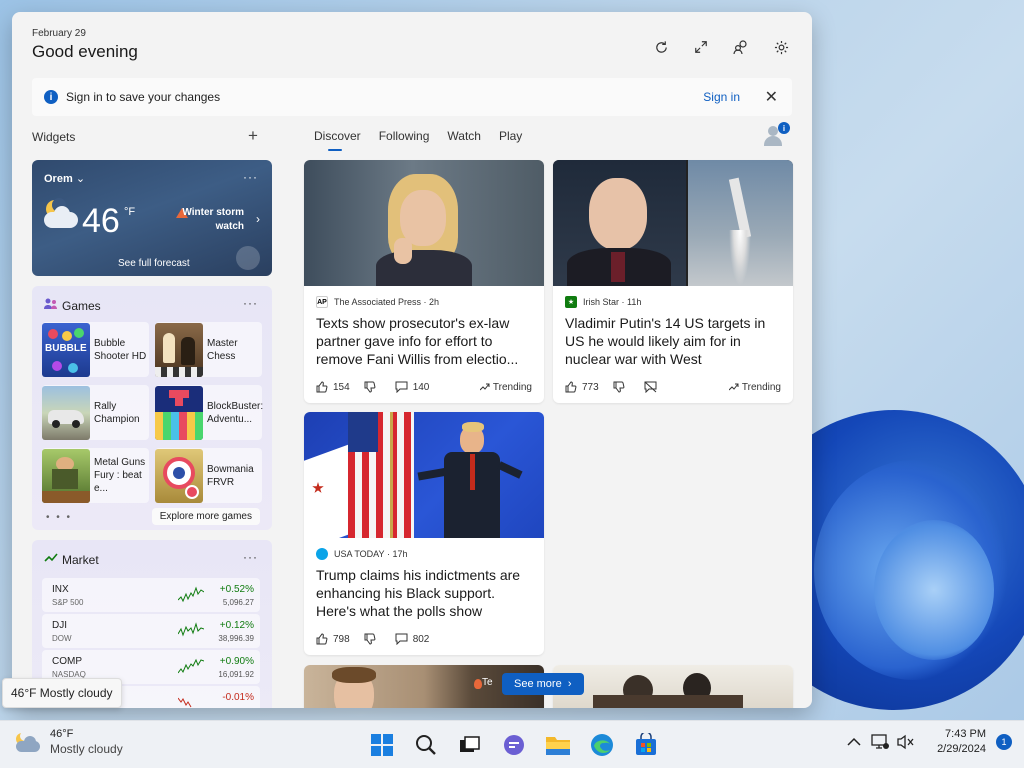 The width and height of the screenshot is (1024, 768). Describe the element at coordinates (130, 212) in the screenshot. I see `weather-unit: °F` at that location.